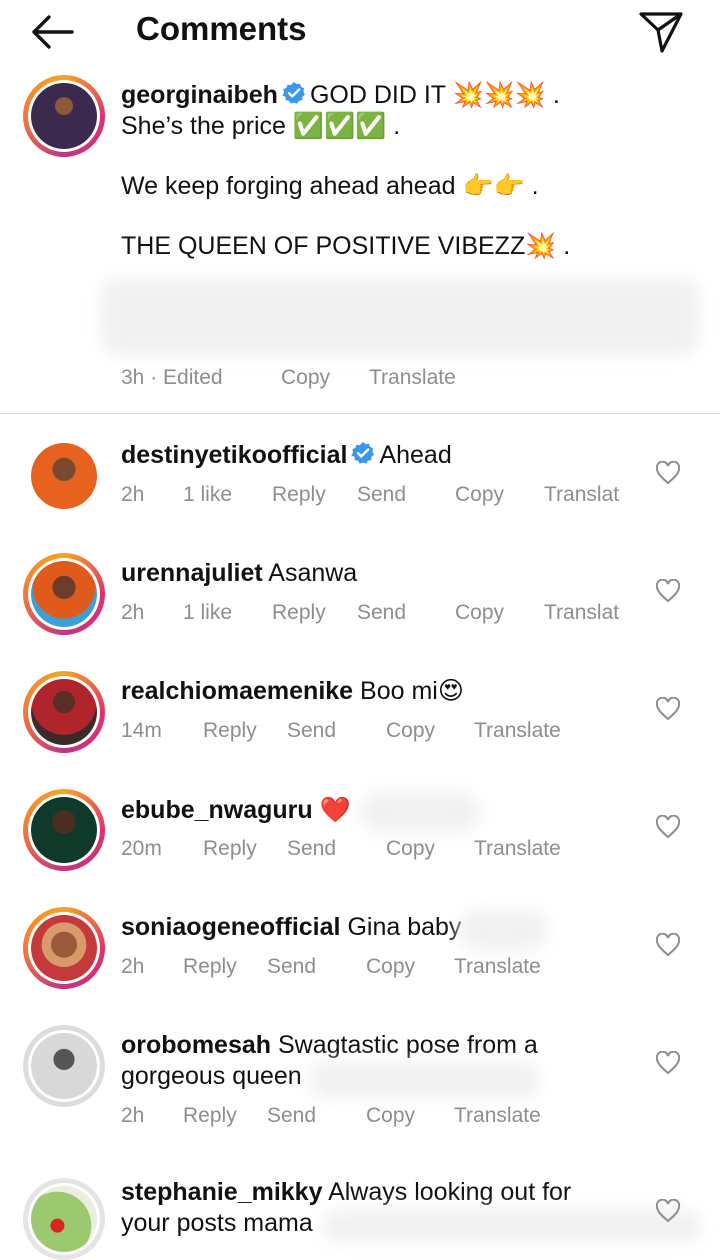  What do you see at coordinates (222, 1192) in the screenshot?
I see `comment-username: stephanie_mikky` at bounding box center [222, 1192].